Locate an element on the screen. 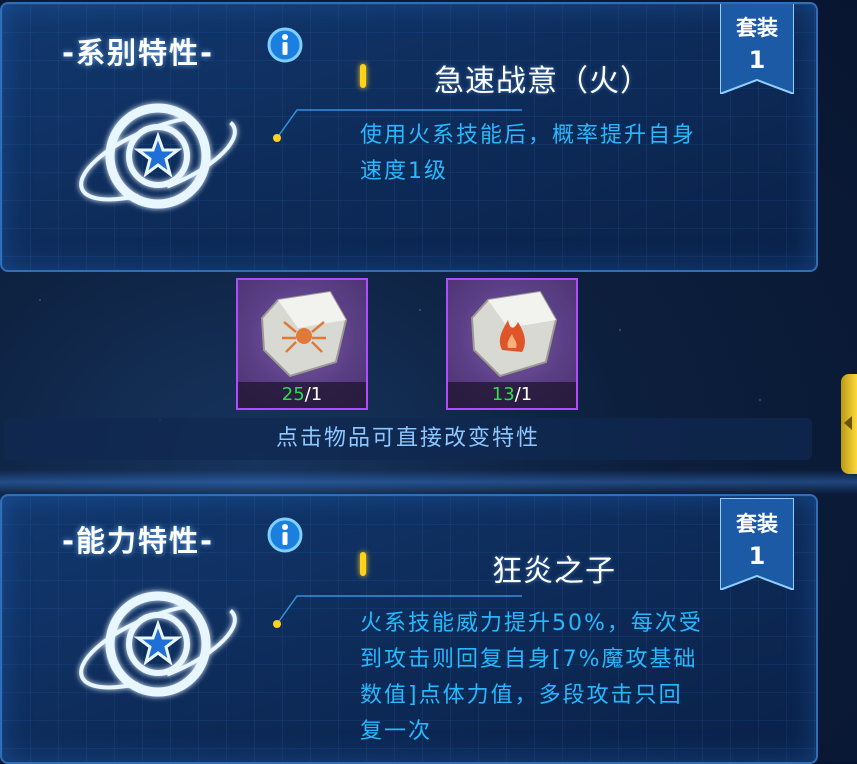 The width and height of the screenshot is (857, 764). series-trait-title: -系别特性- is located at coordinates (138, 53).